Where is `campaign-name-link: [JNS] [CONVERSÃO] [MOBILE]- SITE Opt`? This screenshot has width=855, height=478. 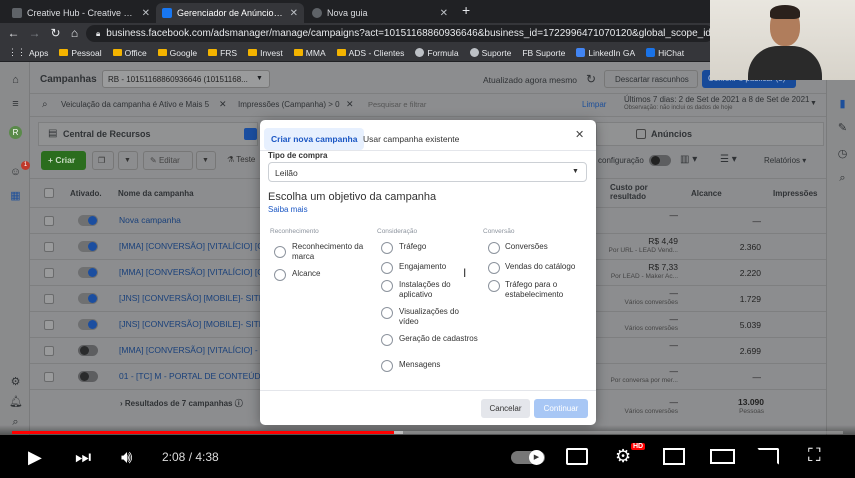 campaign-name-link: [JNS] [CONVERSÃO] [MOBILE]- SITE Opt is located at coordinates (200, 298).